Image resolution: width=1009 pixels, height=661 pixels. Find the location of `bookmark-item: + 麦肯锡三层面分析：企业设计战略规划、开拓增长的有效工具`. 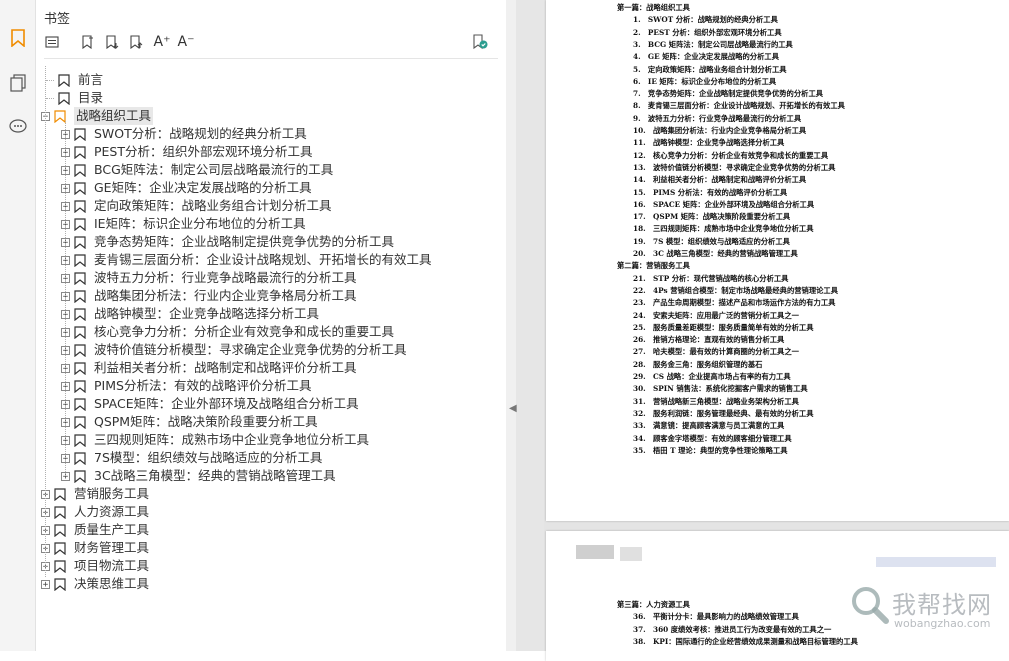

bookmark-item: + 麦肯锡三层面分析：企业设计战略规划、开拓增长的有效工具 is located at coordinates (246, 260).